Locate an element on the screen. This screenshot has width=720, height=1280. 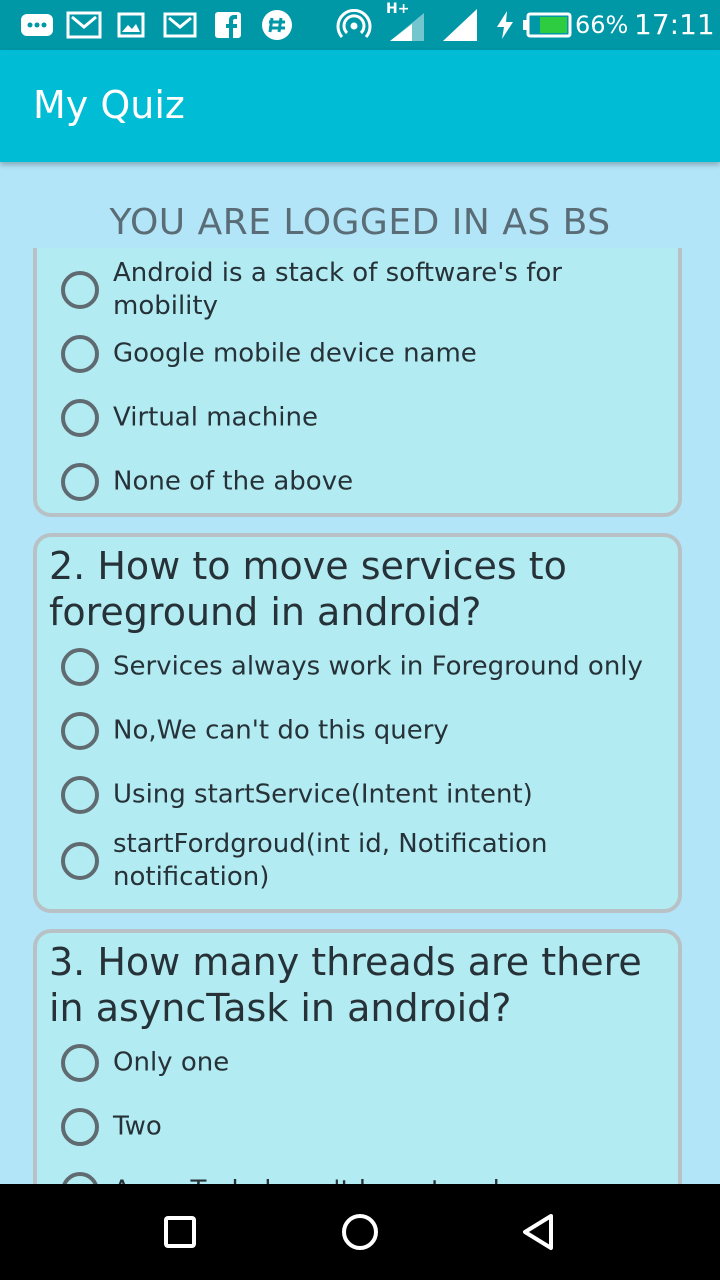
facebook-icon is located at coordinates (228, 25).